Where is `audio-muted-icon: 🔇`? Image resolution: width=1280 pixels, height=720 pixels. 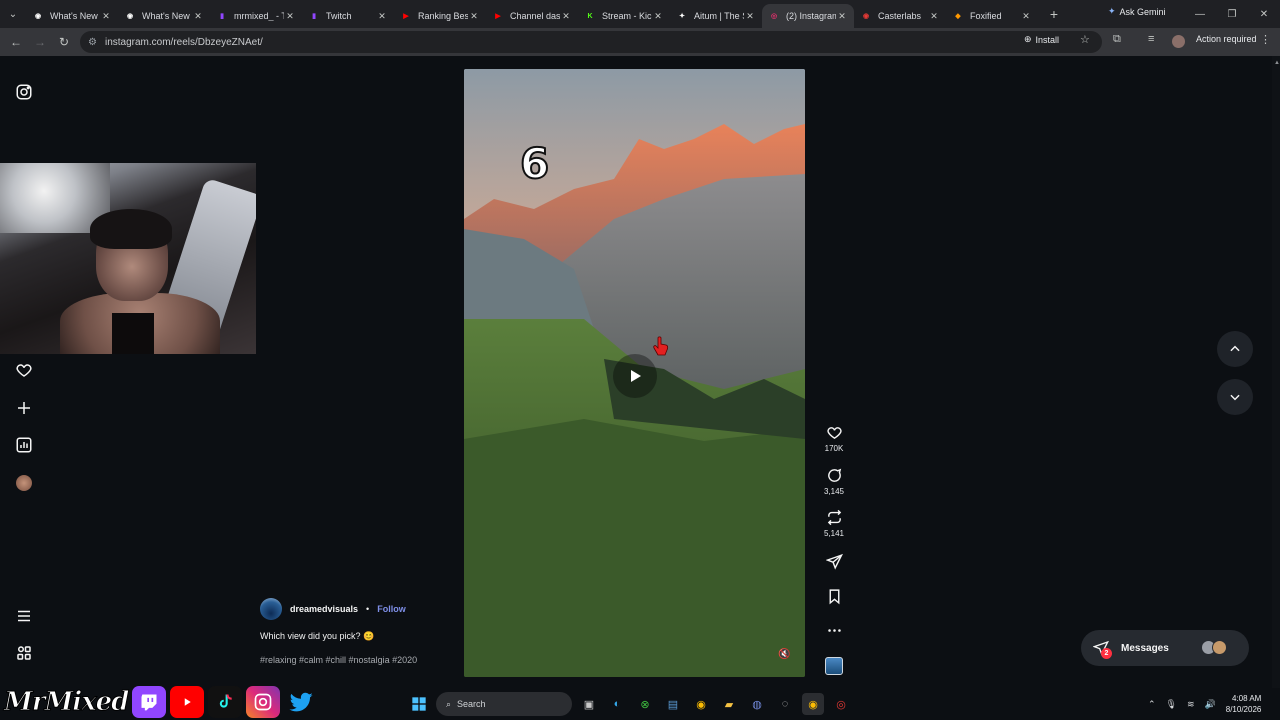 audio-muted-icon: 🔇 is located at coordinates (784, 654).